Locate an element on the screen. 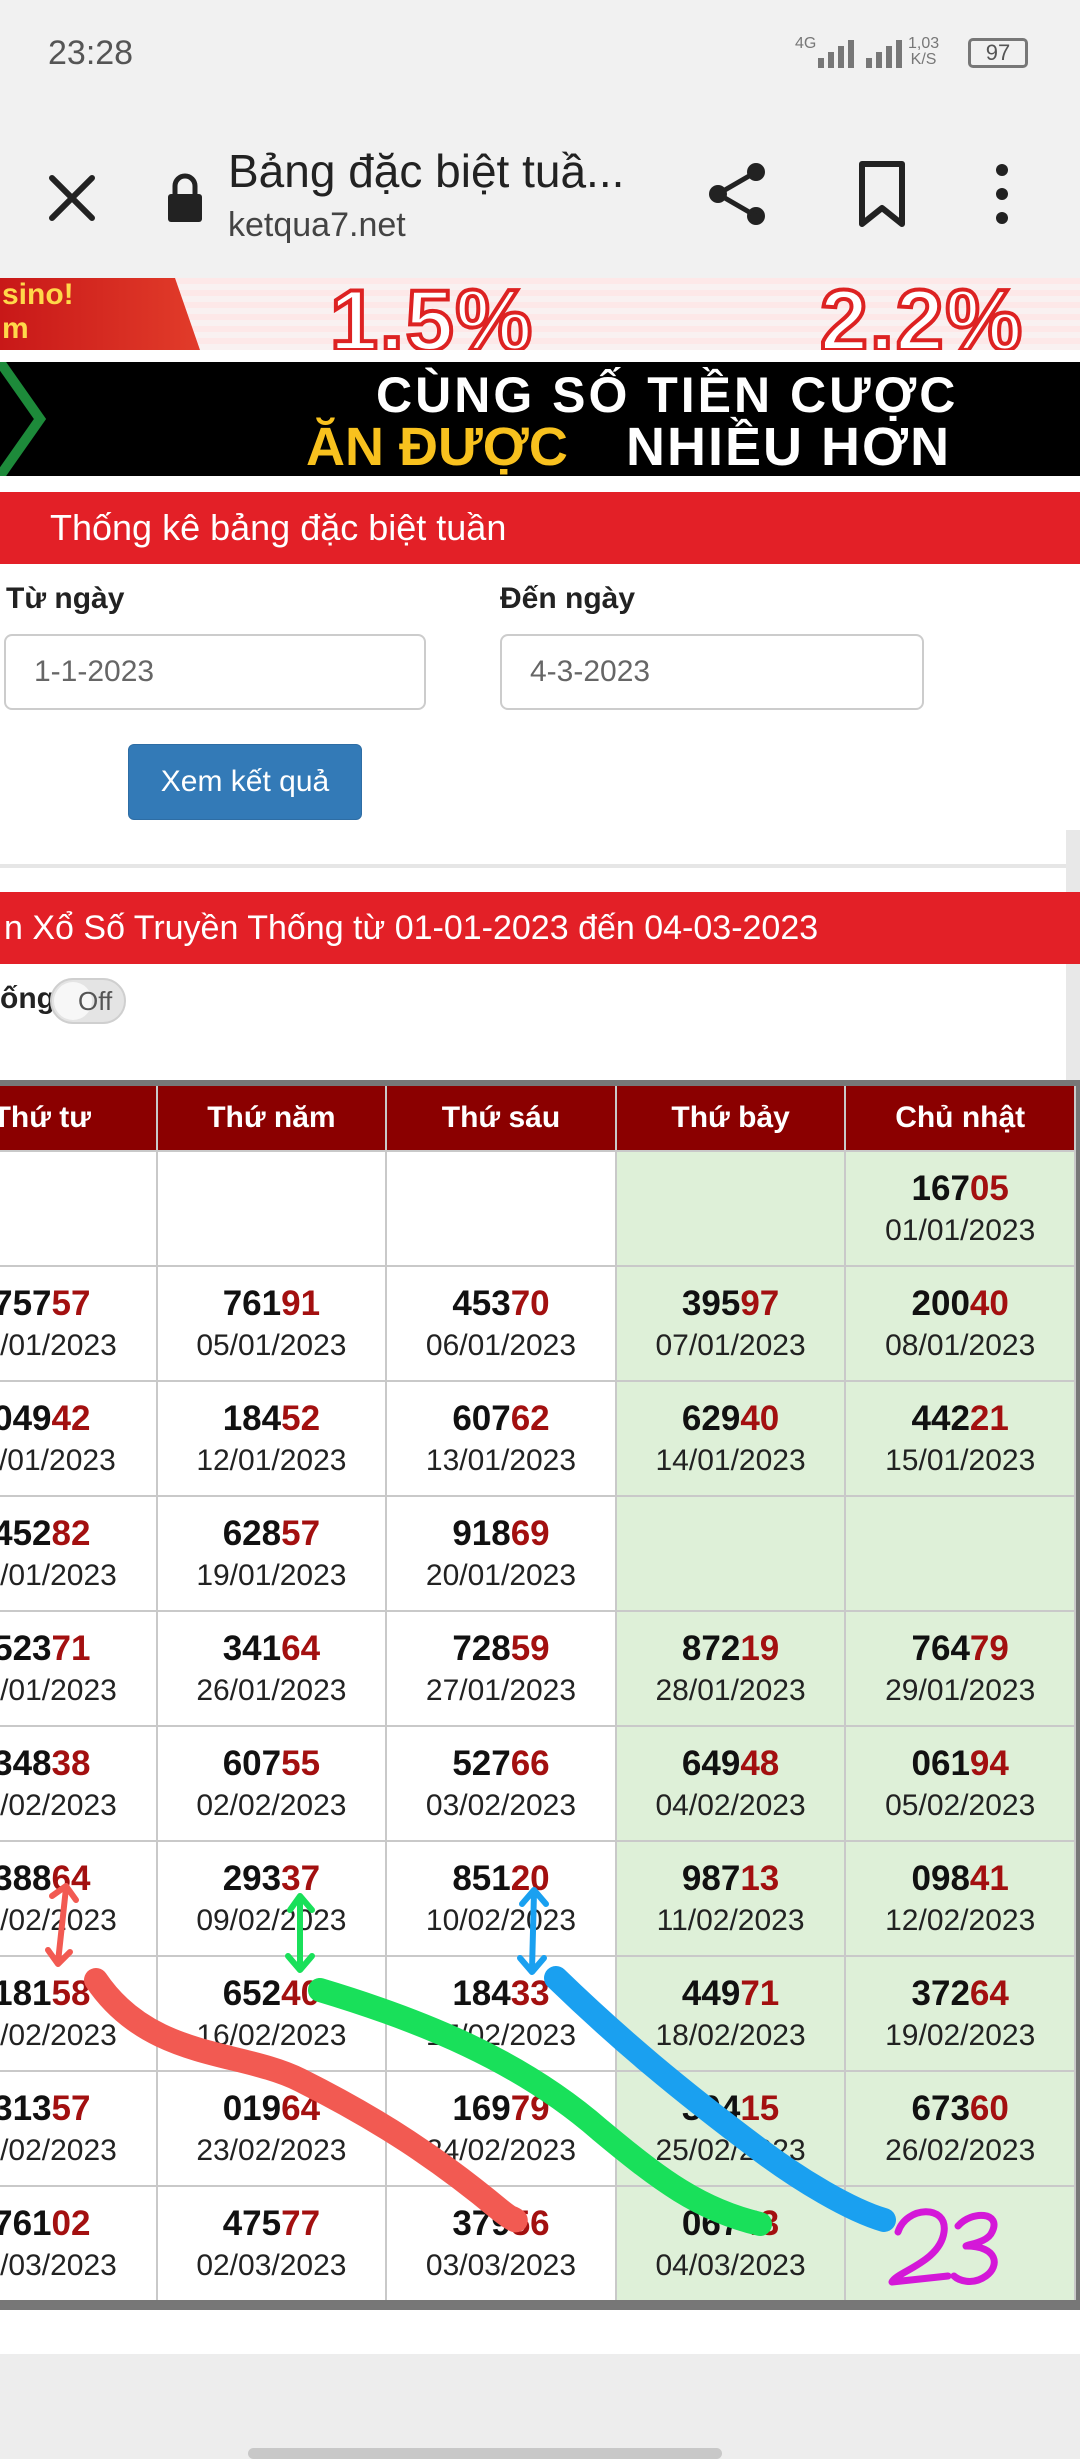  net-speed: 1,03 K/S is located at coordinates (923, 52).